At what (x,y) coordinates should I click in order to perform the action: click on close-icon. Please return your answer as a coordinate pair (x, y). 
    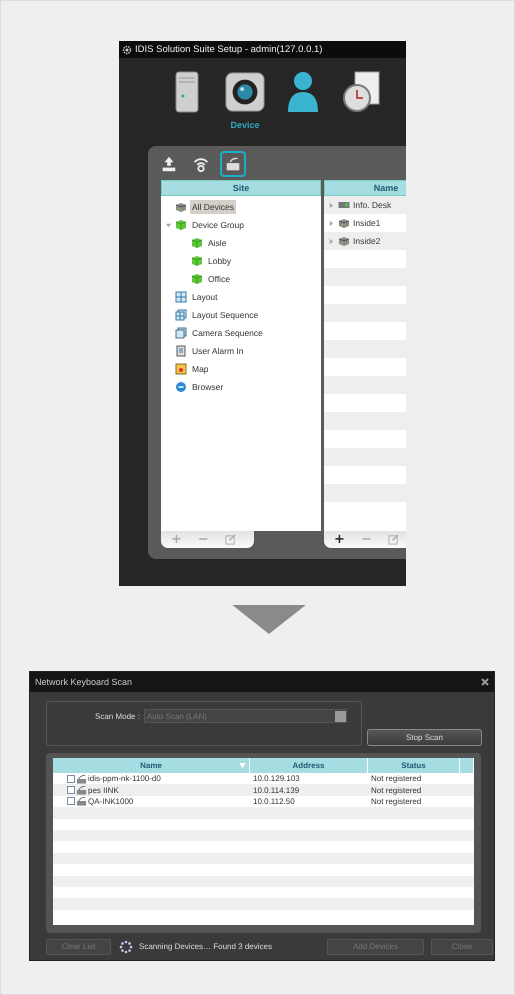
    Looking at the image, I should click on (485, 682).